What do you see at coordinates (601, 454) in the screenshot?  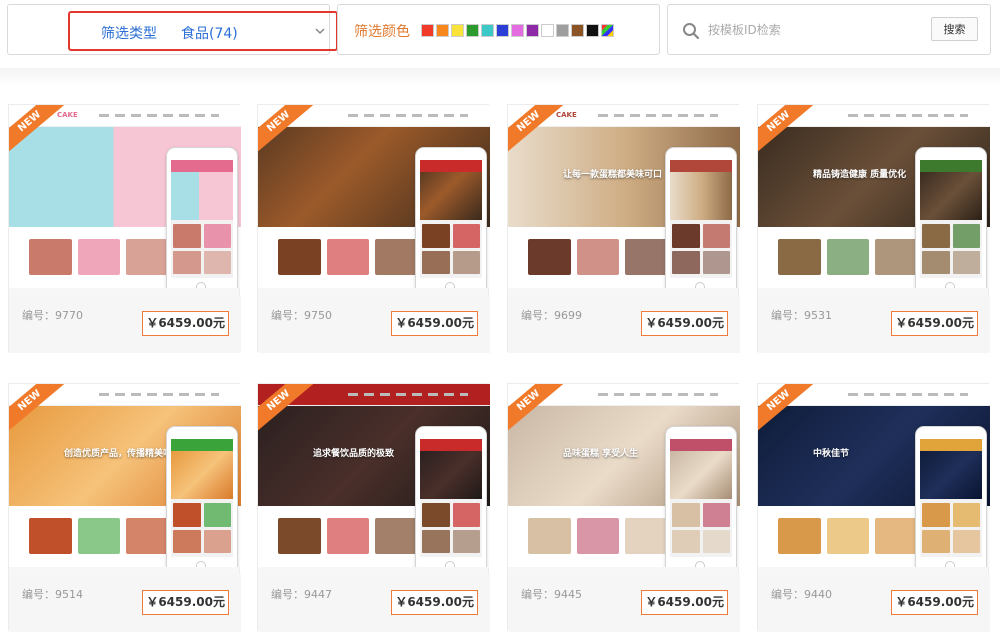 I see `preview-hero-text: 品味蛋糕 享受人生` at bounding box center [601, 454].